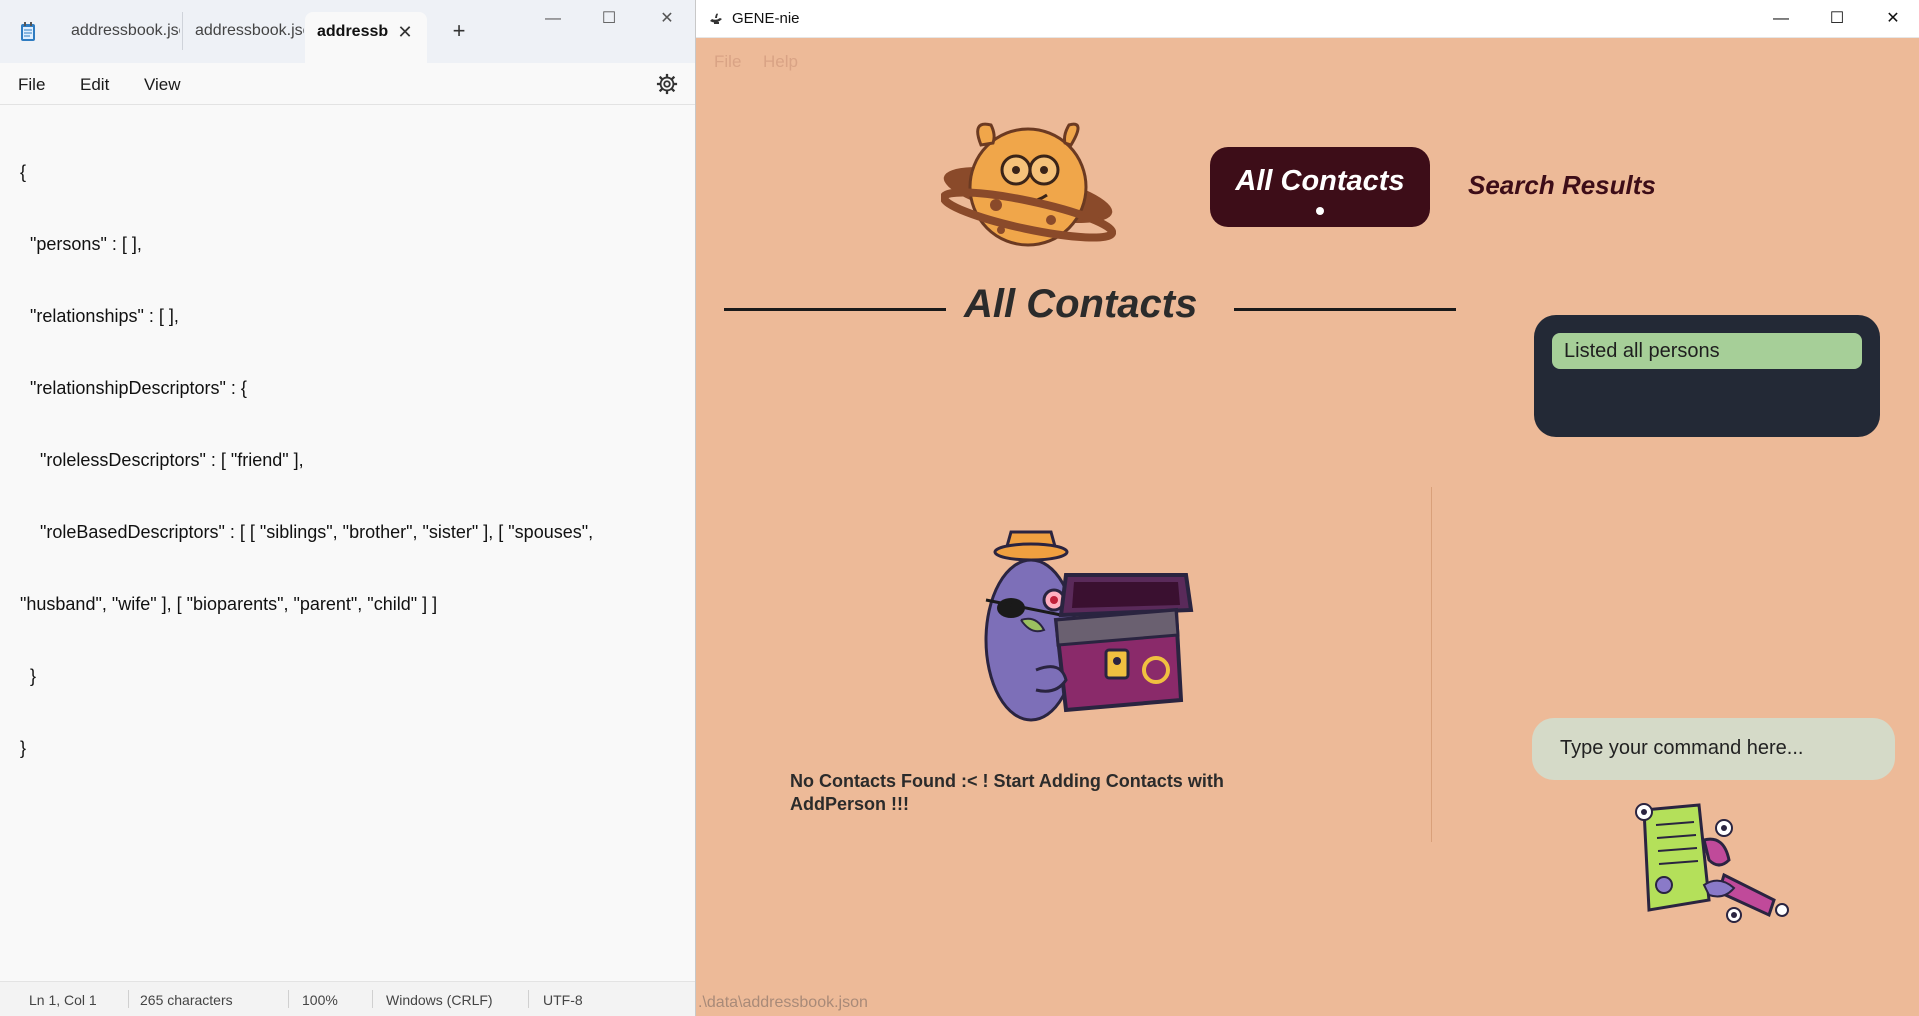  Describe the element at coordinates (1081, 304) in the screenshot. I see `page-heading: All Contacts` at that location.